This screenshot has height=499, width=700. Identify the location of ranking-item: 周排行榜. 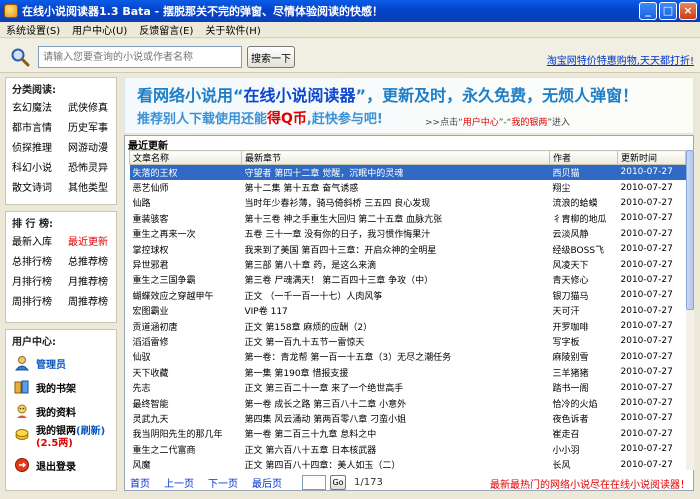
(40, 303).